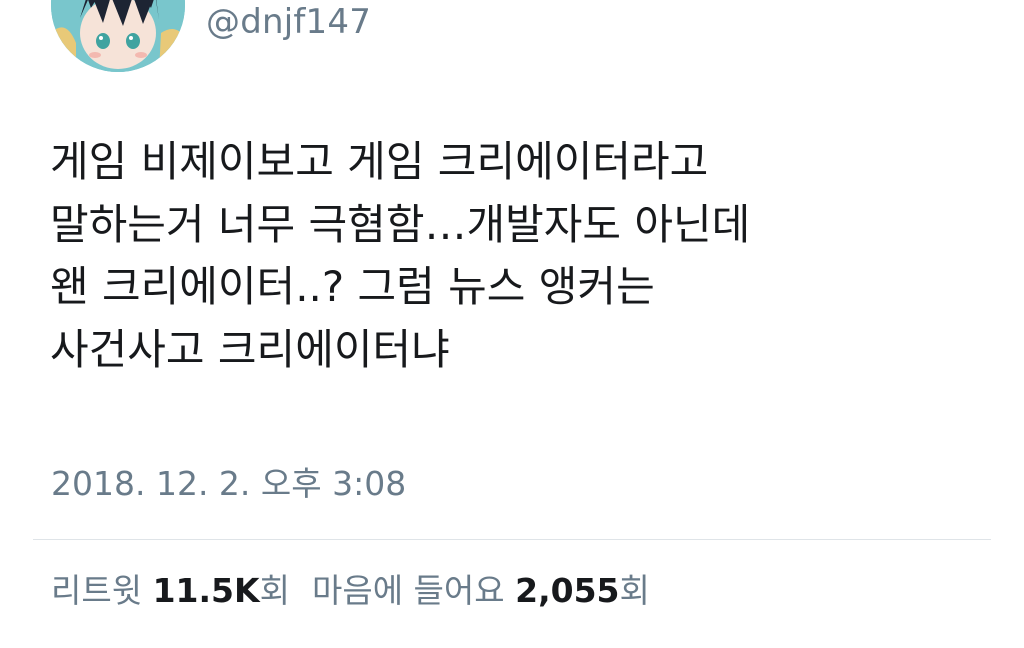  Describe the element at coordinates (567, 590) in the screenshot. I see `like-count: 2,055` at that location.